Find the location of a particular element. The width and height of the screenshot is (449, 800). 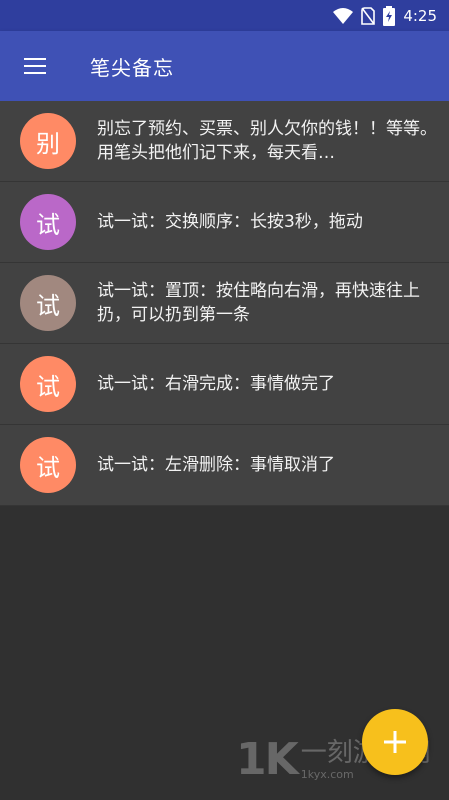

list-item: 试 试一试：置顶：按住略向右滑，再快速往上扔，可以扔到第一条 is located at coordinates (224, 303).